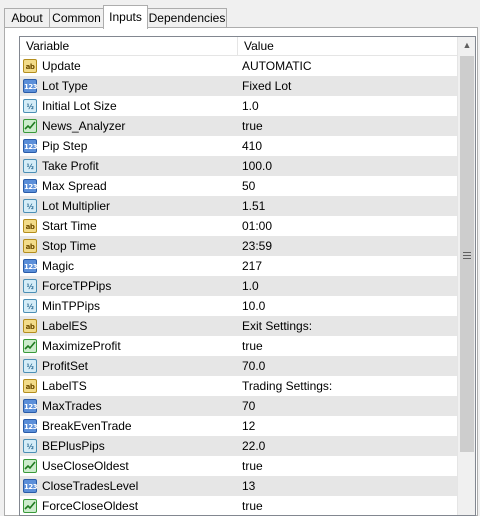 Image resolution: width=480 pixels, height=516 pixels. Describe the element at coordinates (347, 166) in the screenshot. I see `variable-value: 100.0` at that location.